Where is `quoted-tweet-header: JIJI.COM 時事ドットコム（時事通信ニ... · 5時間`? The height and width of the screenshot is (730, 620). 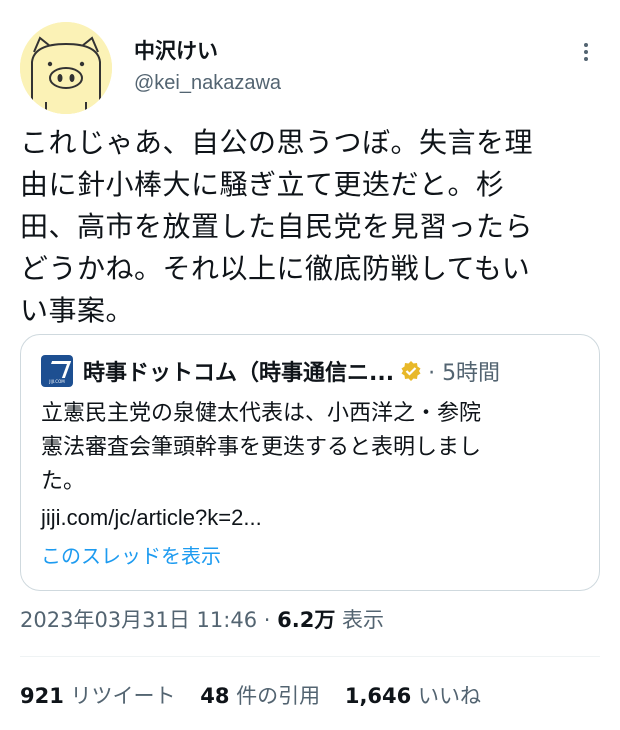
quoted-tweet-header: JIJI.COM 時事ドットコム（時事通信ニ... · 5時間 is located at coordinates (310, 371).